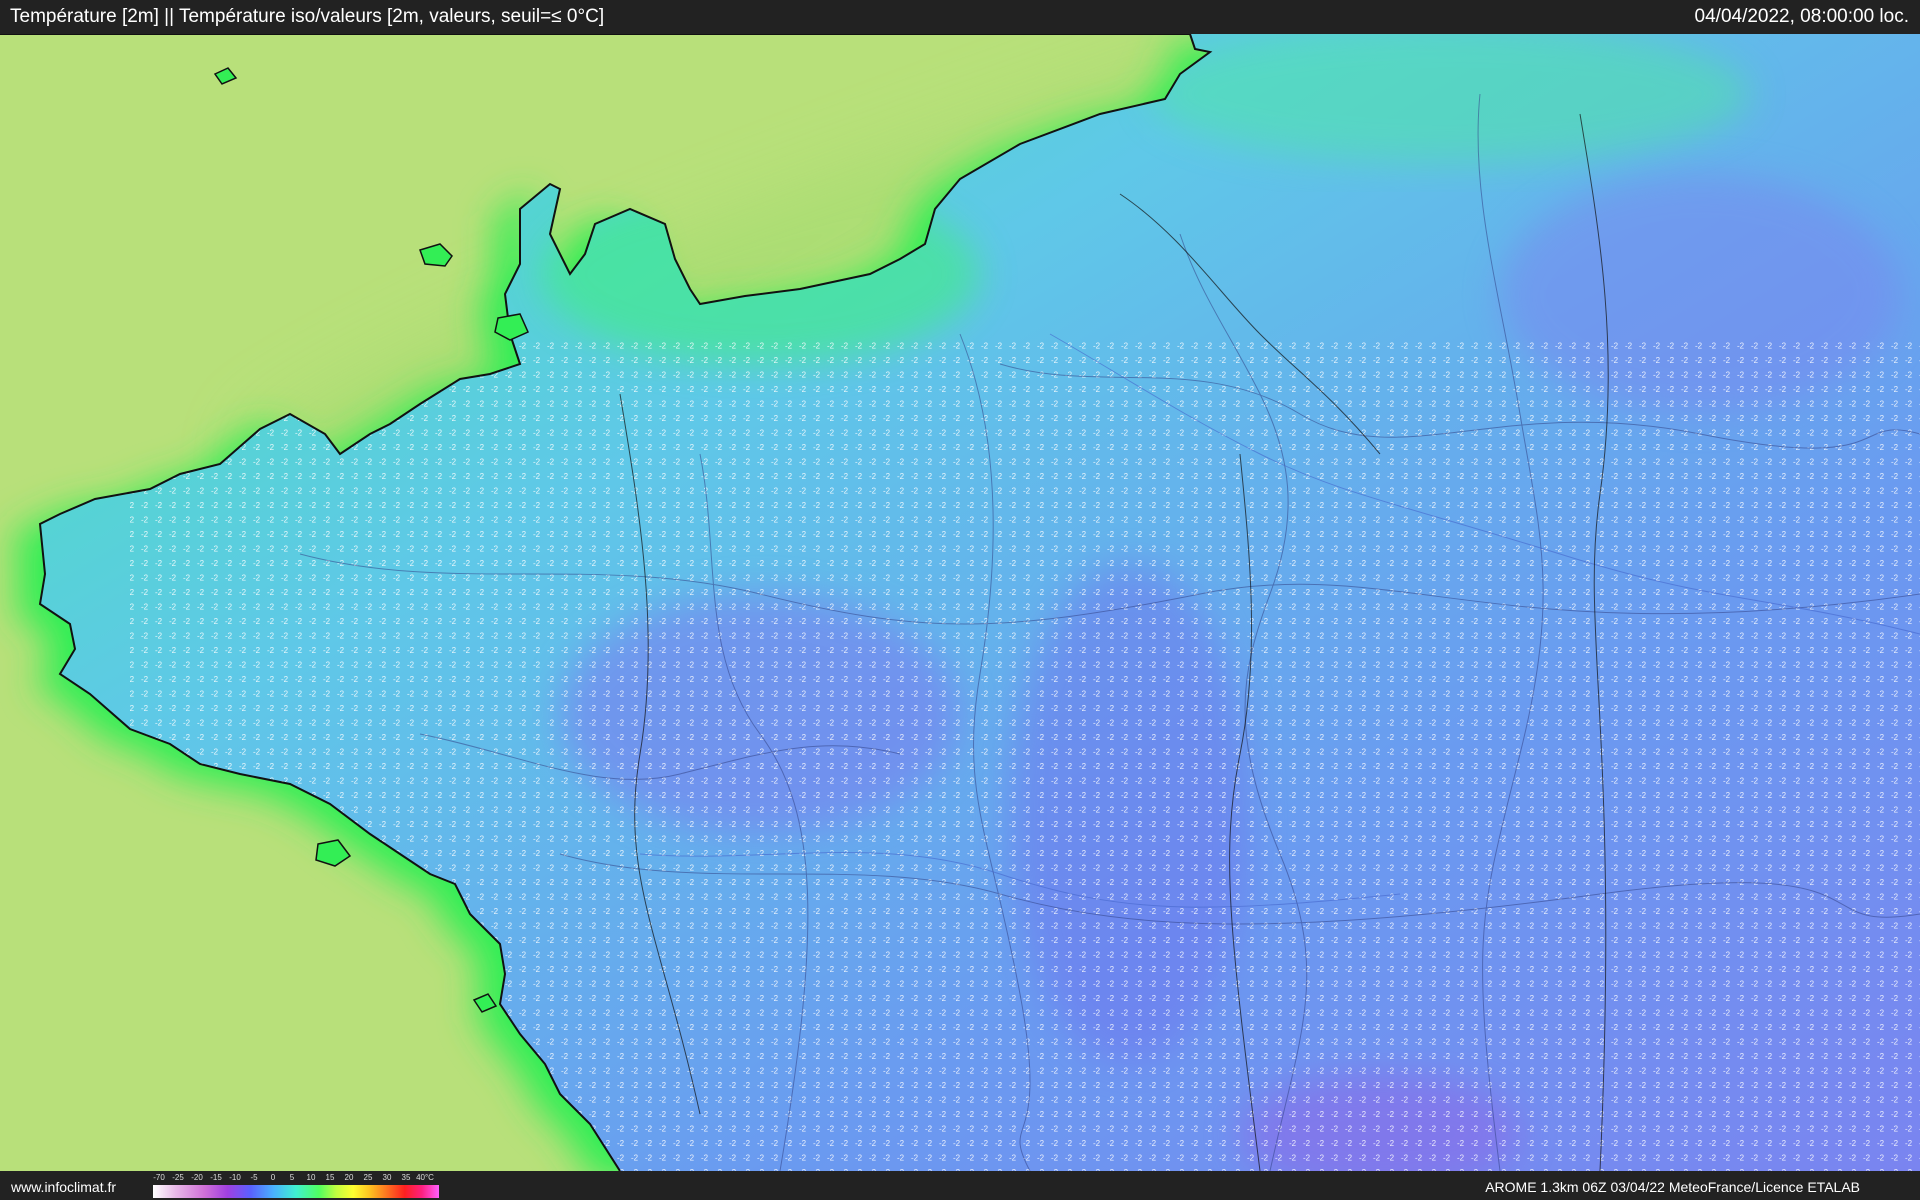  Describe the element at coordinates (273, 1177) in the screenshot. I see `legend-tick-label: 0` at that location.